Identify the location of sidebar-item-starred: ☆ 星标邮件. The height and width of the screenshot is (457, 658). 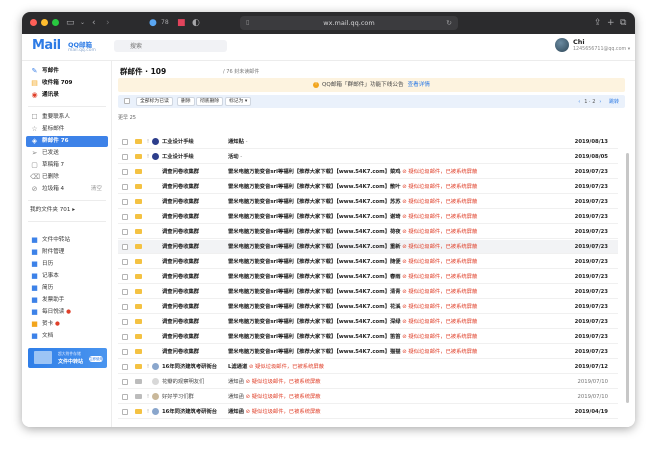
(67, 129).